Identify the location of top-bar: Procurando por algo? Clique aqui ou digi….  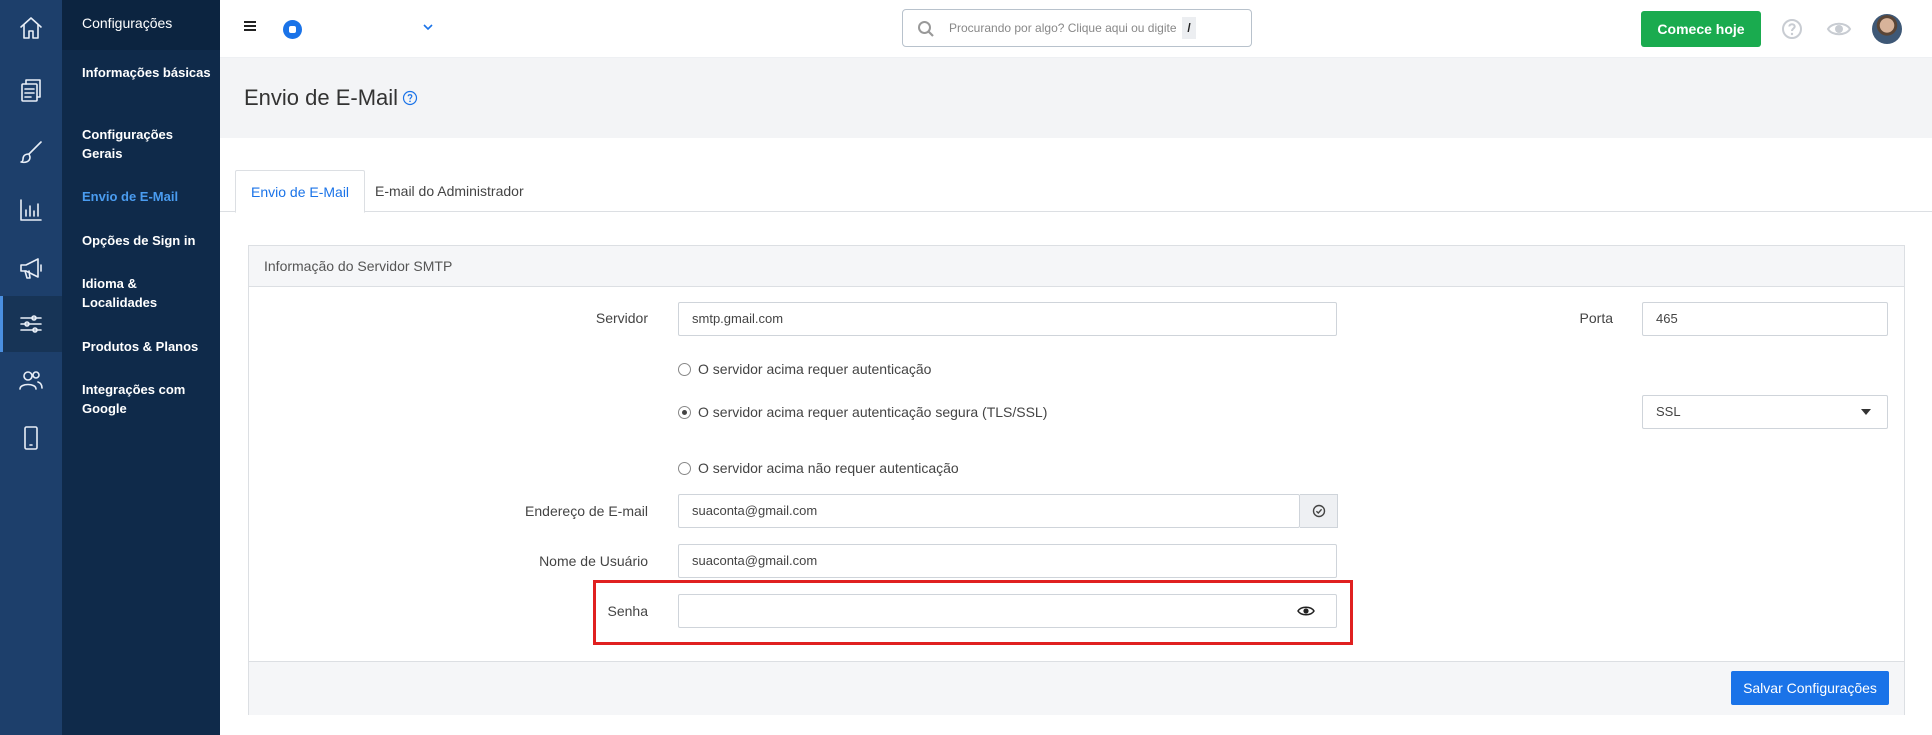
(1076, 29).